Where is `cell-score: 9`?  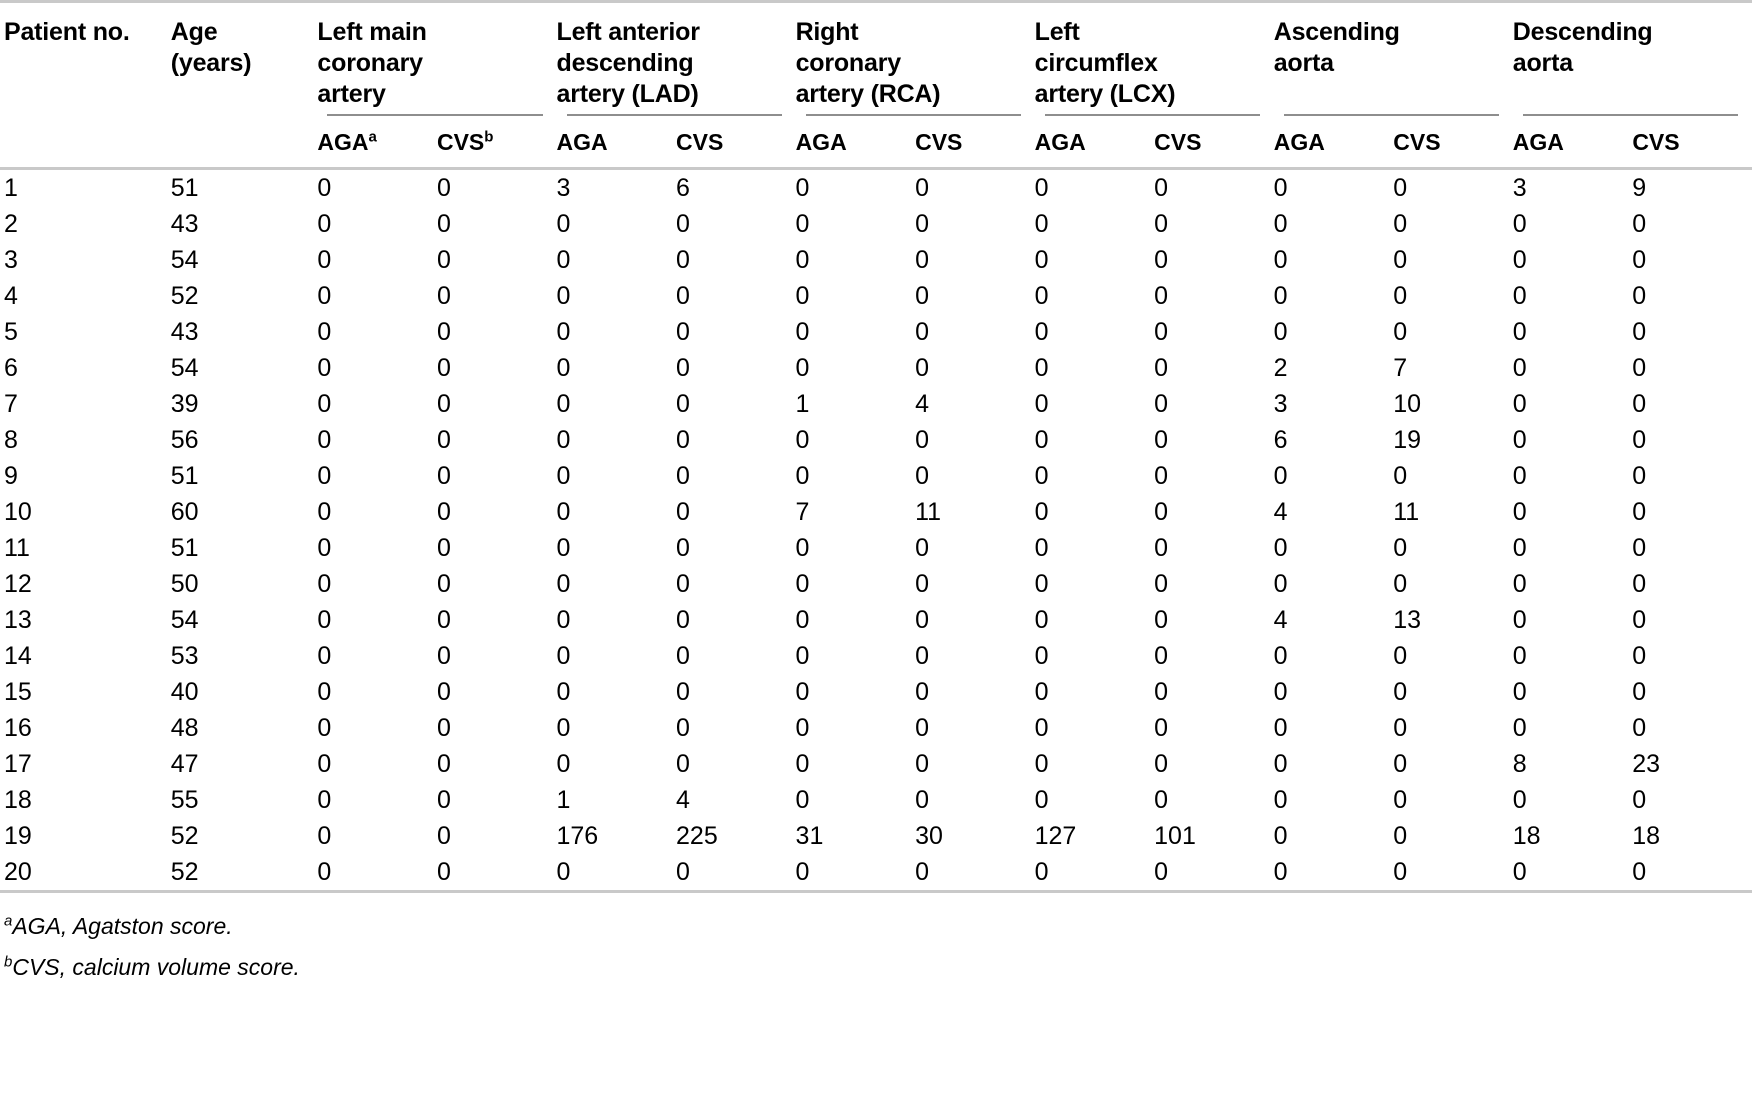
cell-score: 9 is located at coordinates (1639, 188).